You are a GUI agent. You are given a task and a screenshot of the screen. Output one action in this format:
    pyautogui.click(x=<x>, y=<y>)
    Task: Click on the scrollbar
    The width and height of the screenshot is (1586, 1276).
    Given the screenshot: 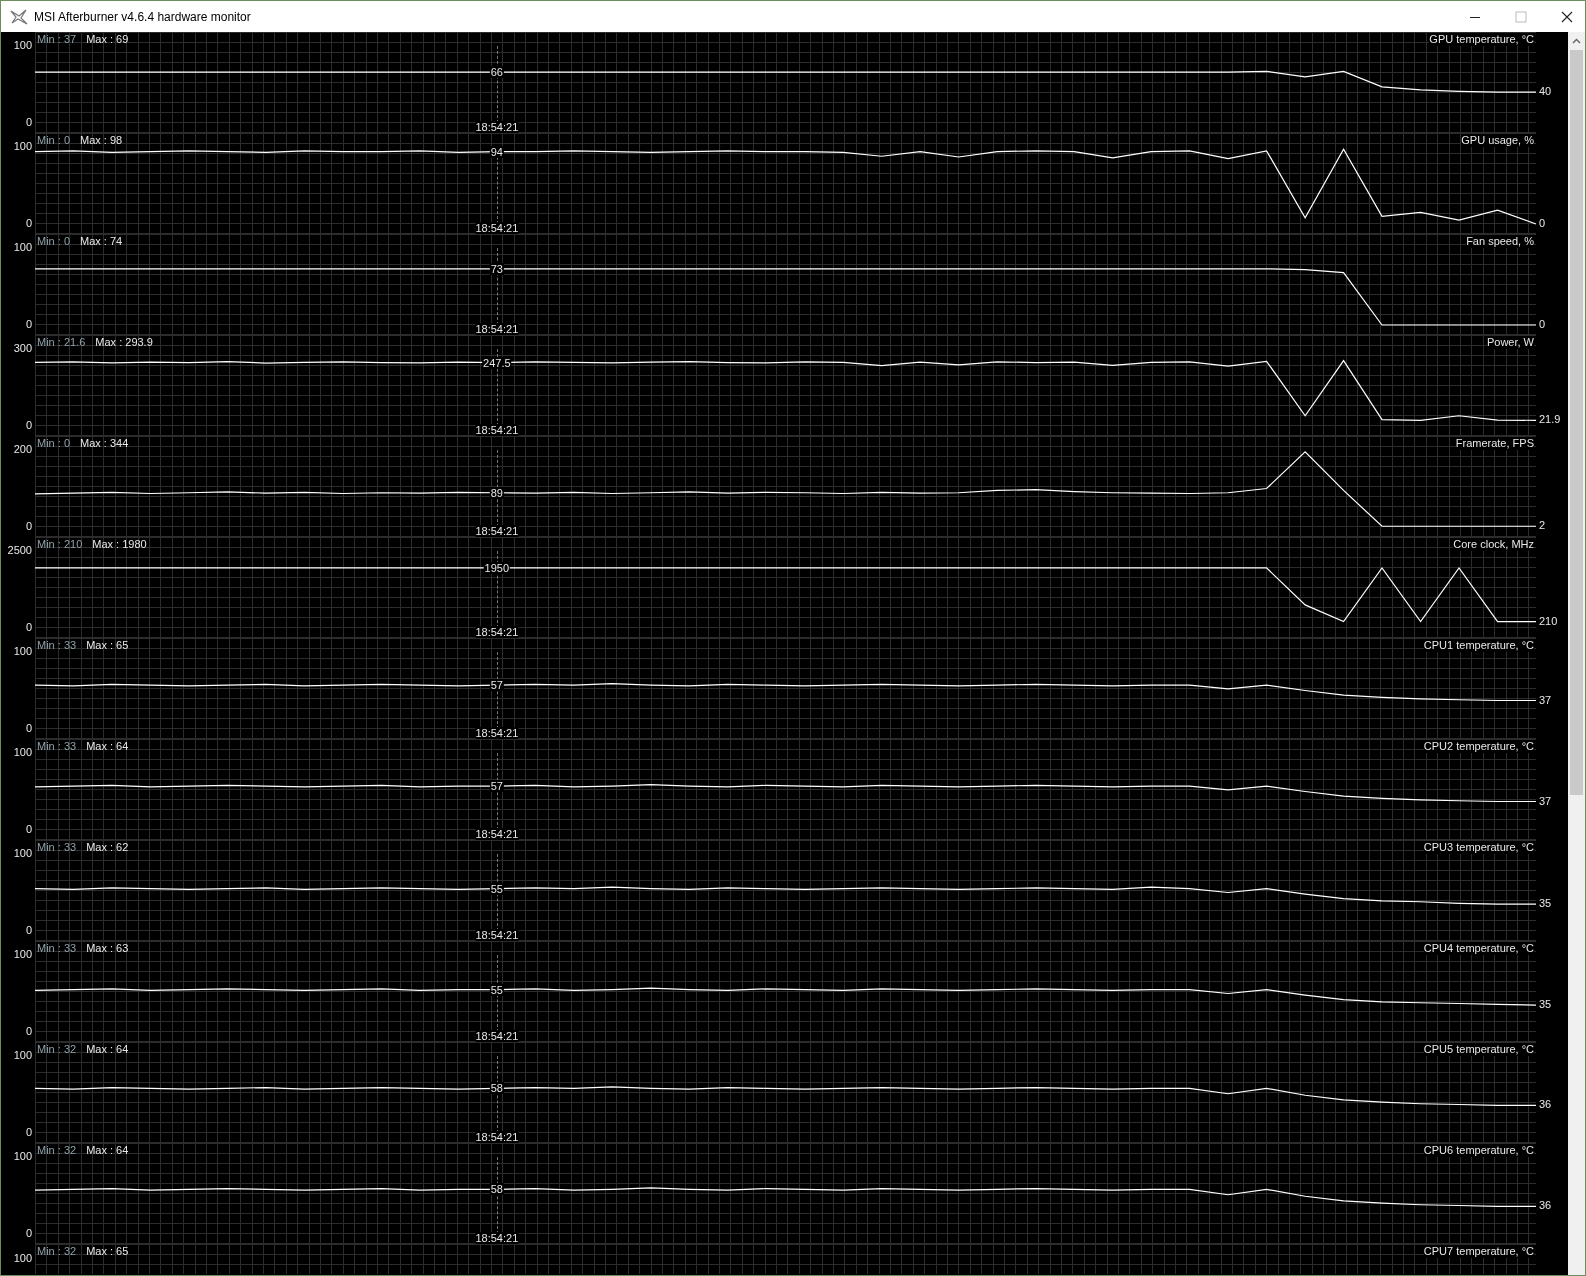 What is the action you would take?
    pyautogui.click(x=1576, y=653)
    